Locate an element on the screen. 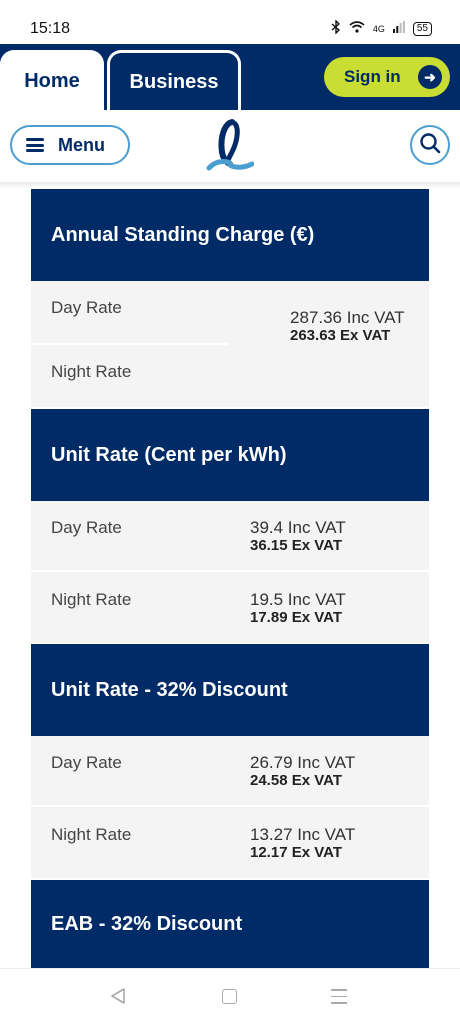  section-title: Annual Standing Charge (€) is located at coordinates (230, 235).